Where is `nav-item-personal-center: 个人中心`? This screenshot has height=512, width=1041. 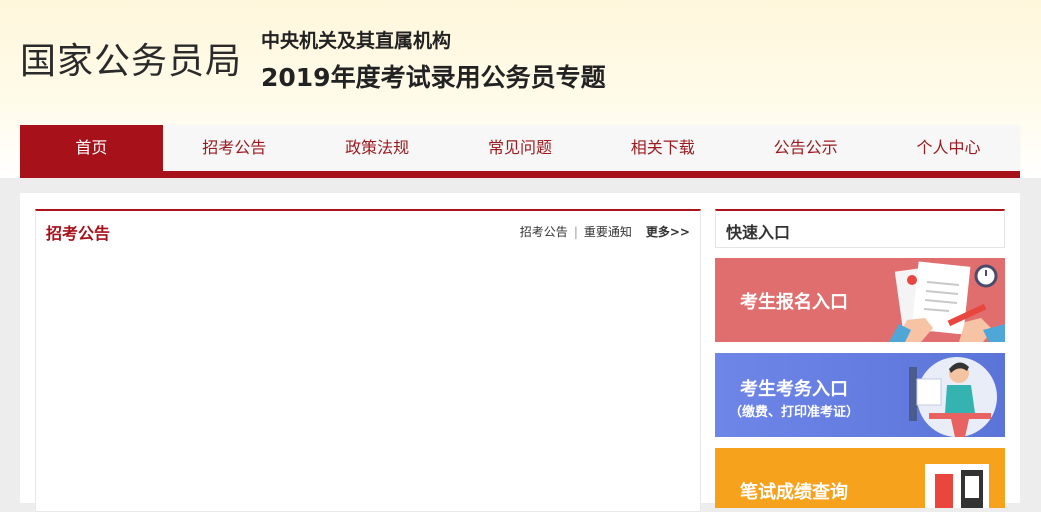 nav-item-personal-center: 个人中心 is located at coordinates (948, 148).